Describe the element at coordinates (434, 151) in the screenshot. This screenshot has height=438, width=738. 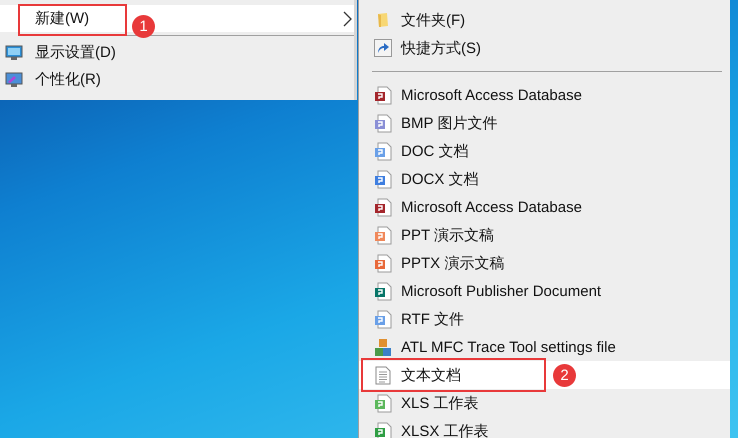
I see `menu-item-label: DOC 文档` at that location.